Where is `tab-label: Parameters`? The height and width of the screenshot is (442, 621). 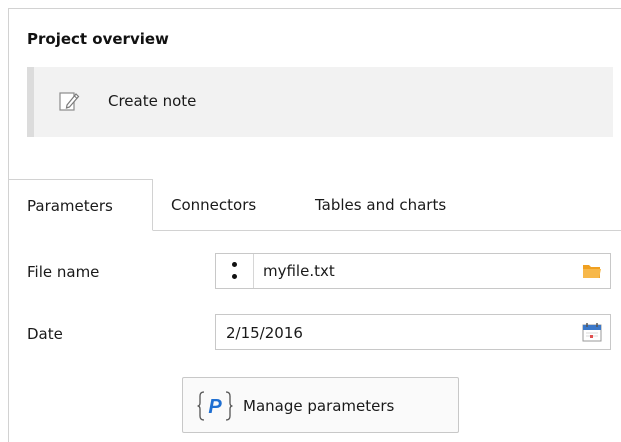
tab-label: Parameters is located at coordinates (70, 206).